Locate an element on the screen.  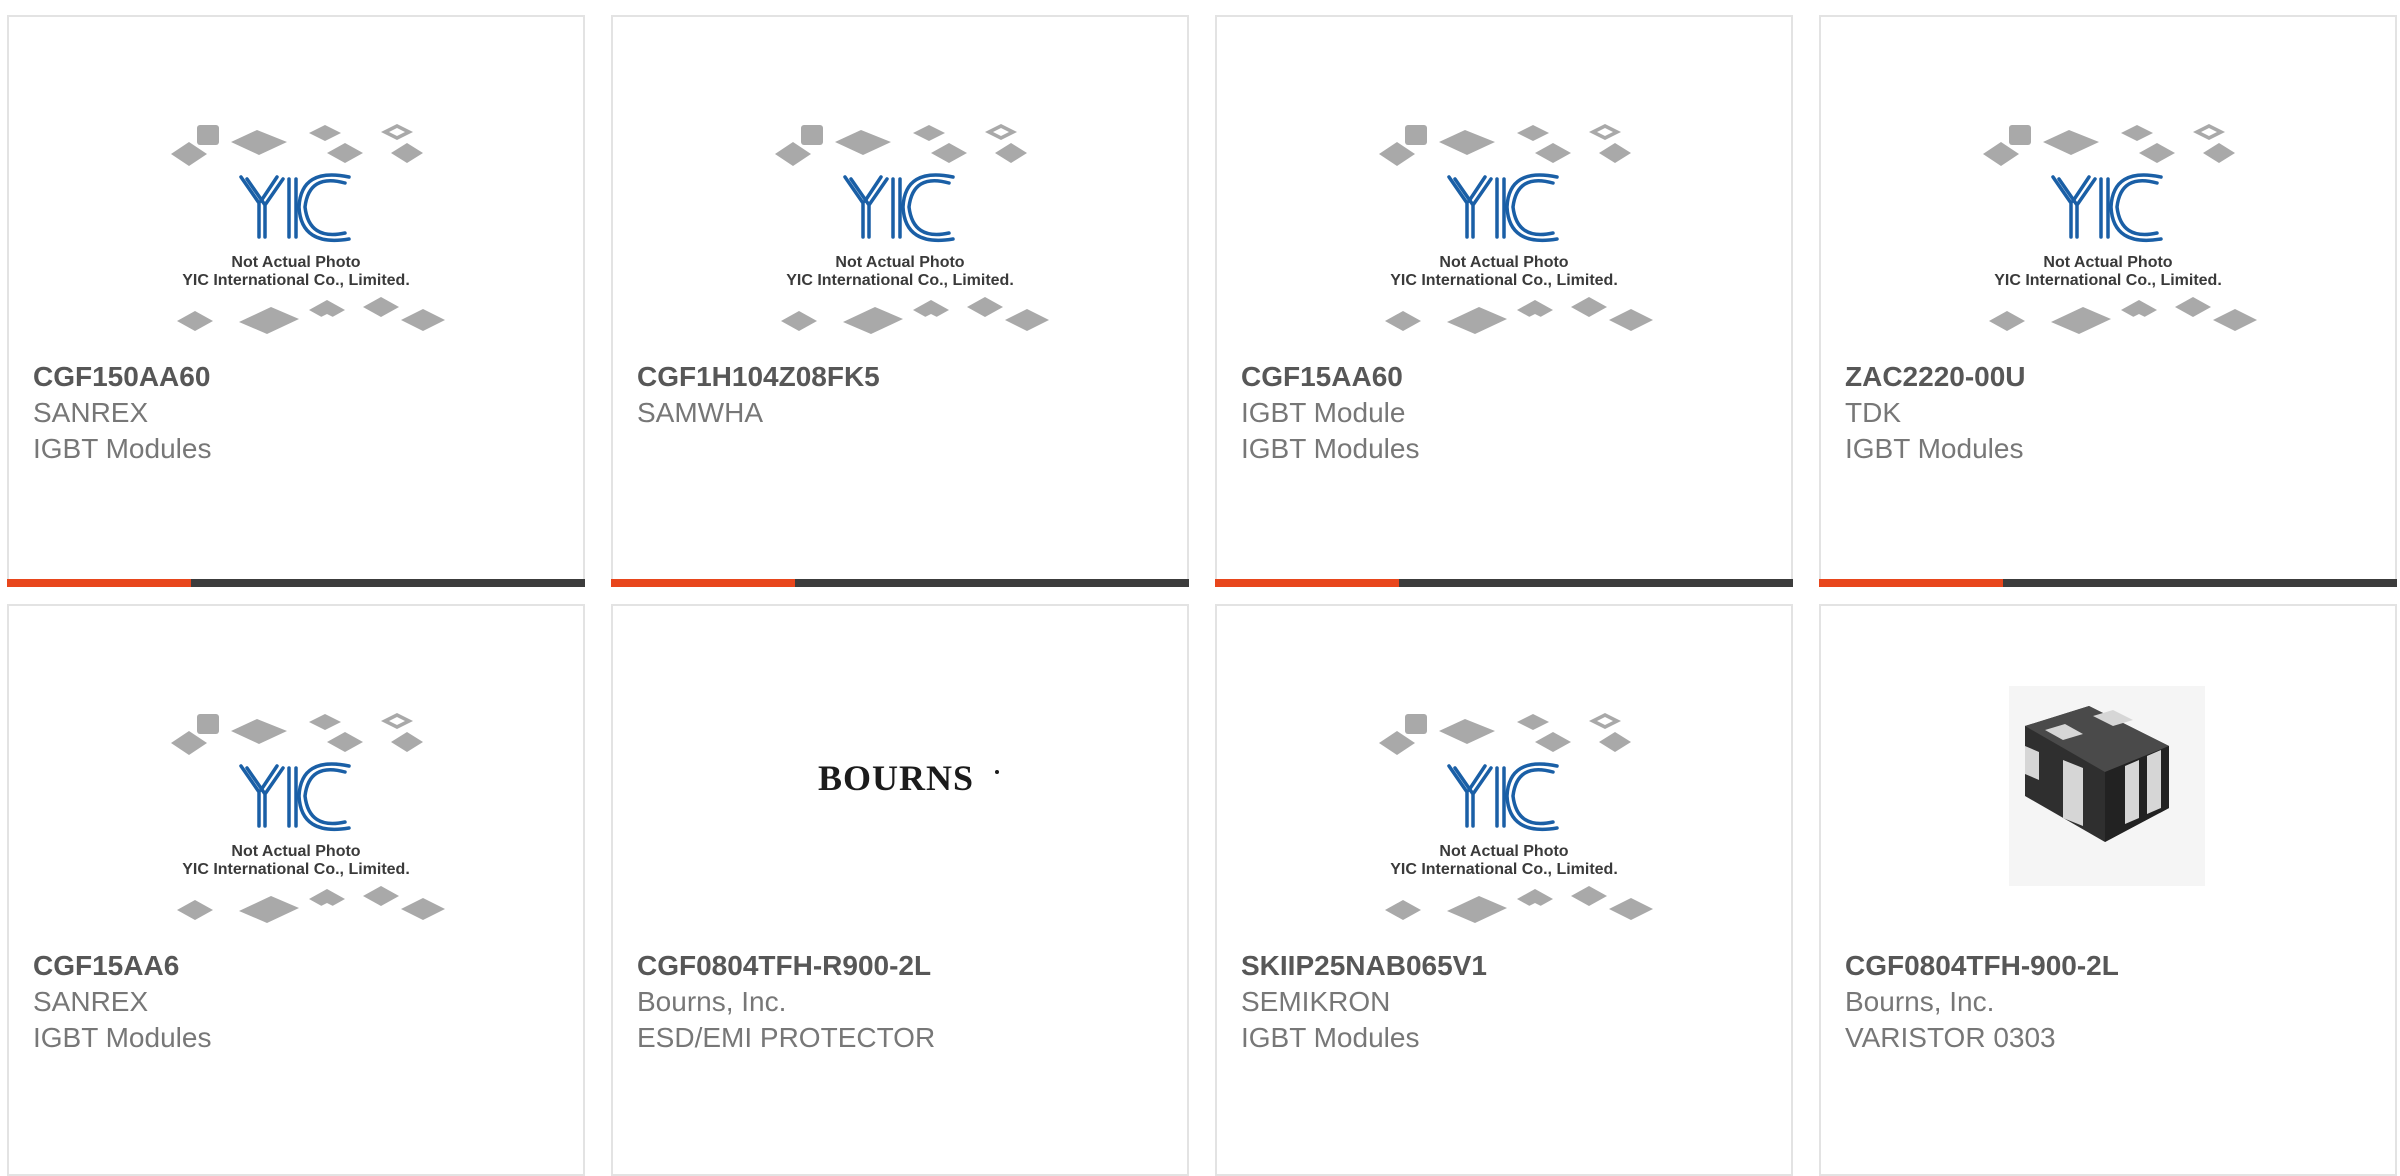
part-number: CGF15AA6 is located at coordinates (106, 966).